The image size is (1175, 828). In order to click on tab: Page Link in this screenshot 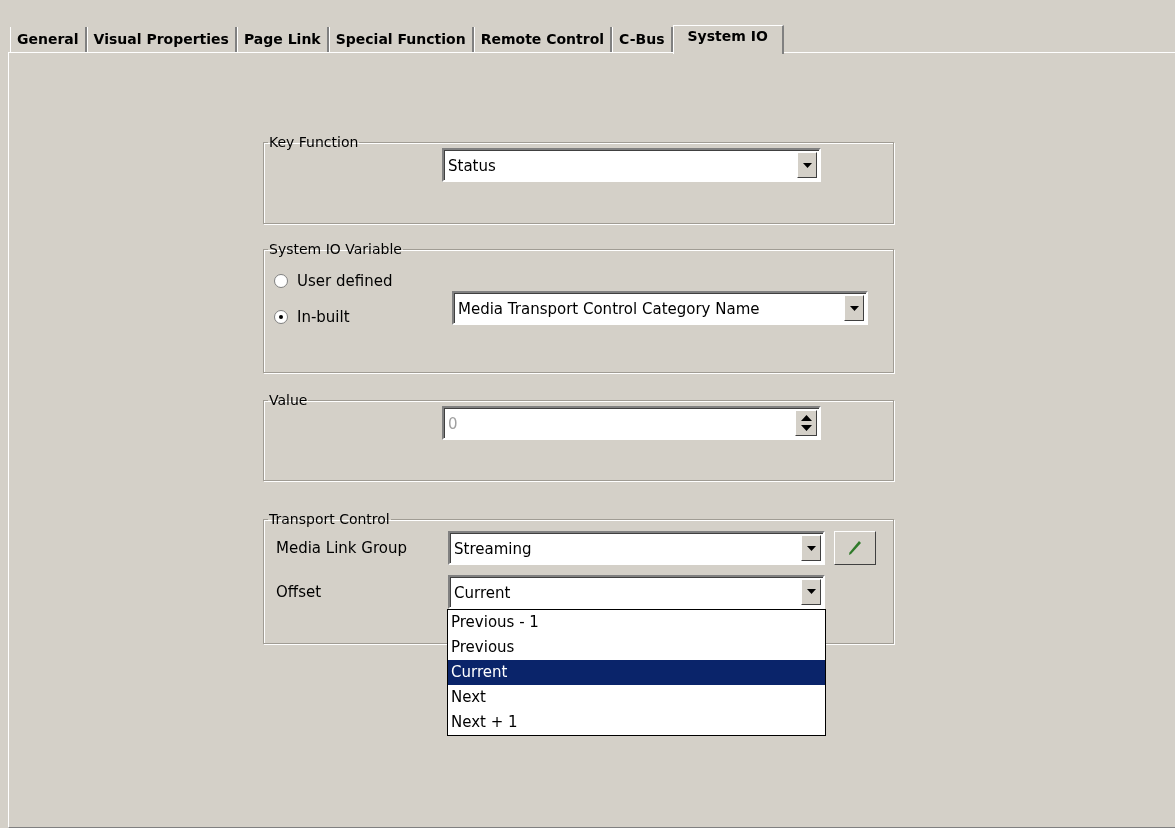, I will do `click(282, 39)`.